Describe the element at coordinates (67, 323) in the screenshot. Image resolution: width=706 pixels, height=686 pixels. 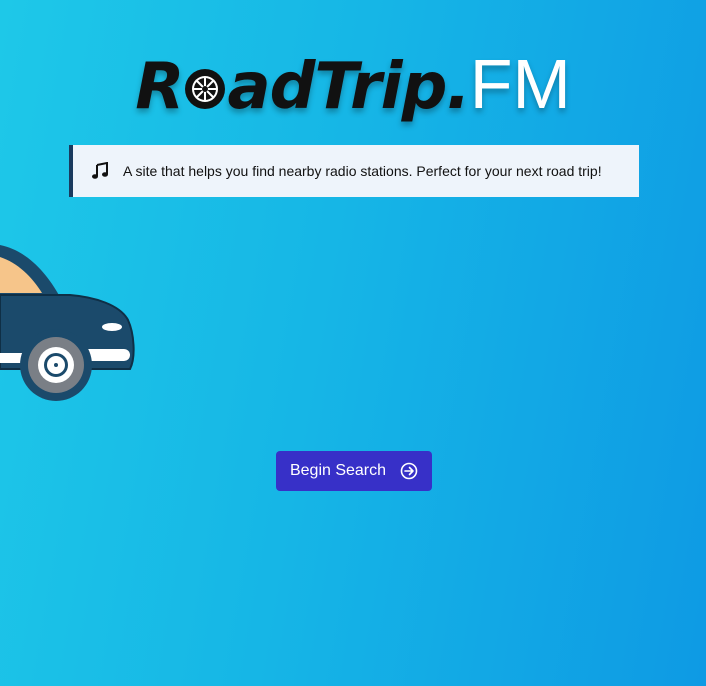
I see `car-icon` at that location.